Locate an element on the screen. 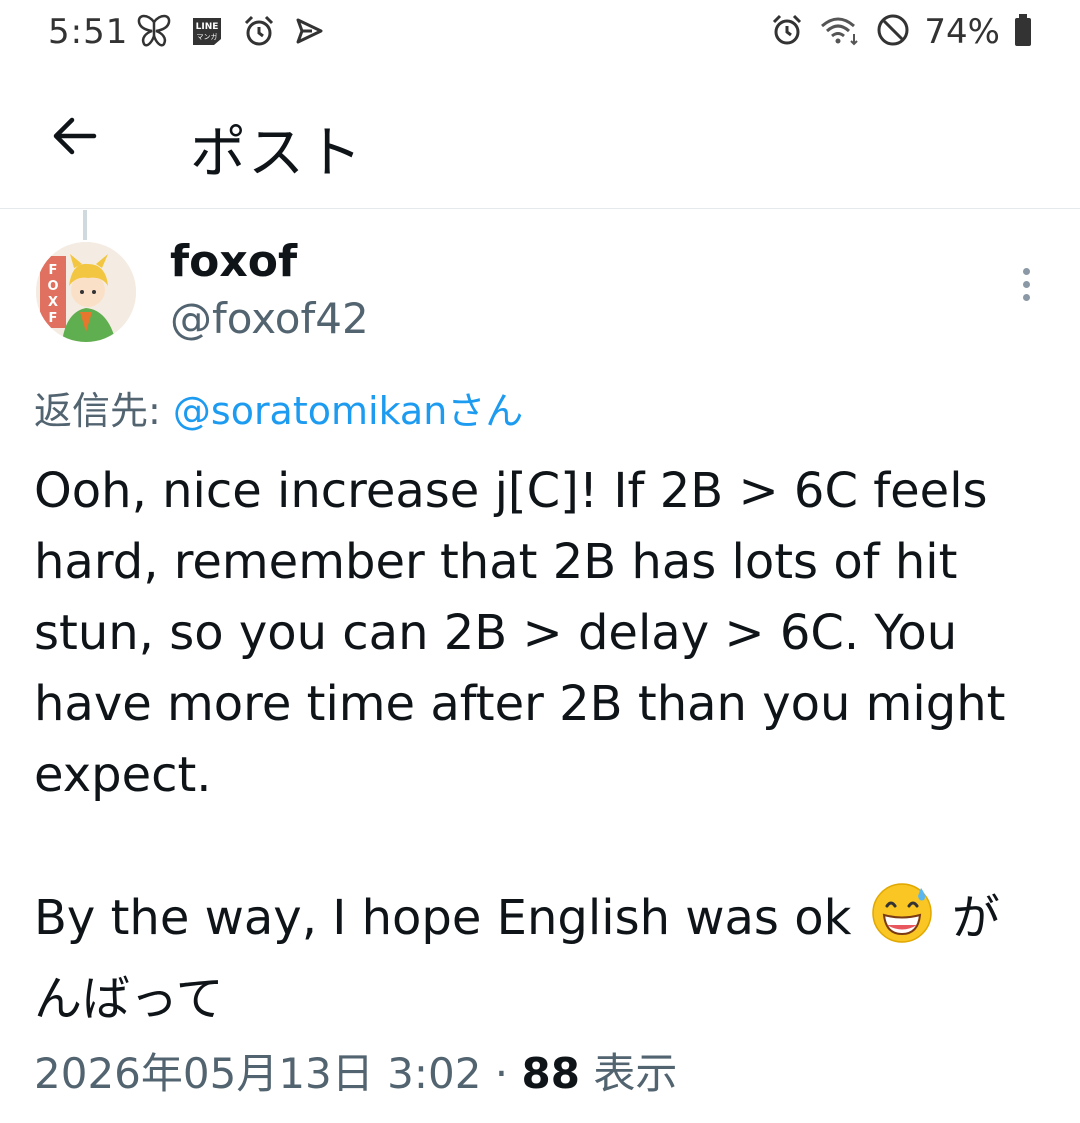  views-count: 88 is located at coordinates (551, 1073).